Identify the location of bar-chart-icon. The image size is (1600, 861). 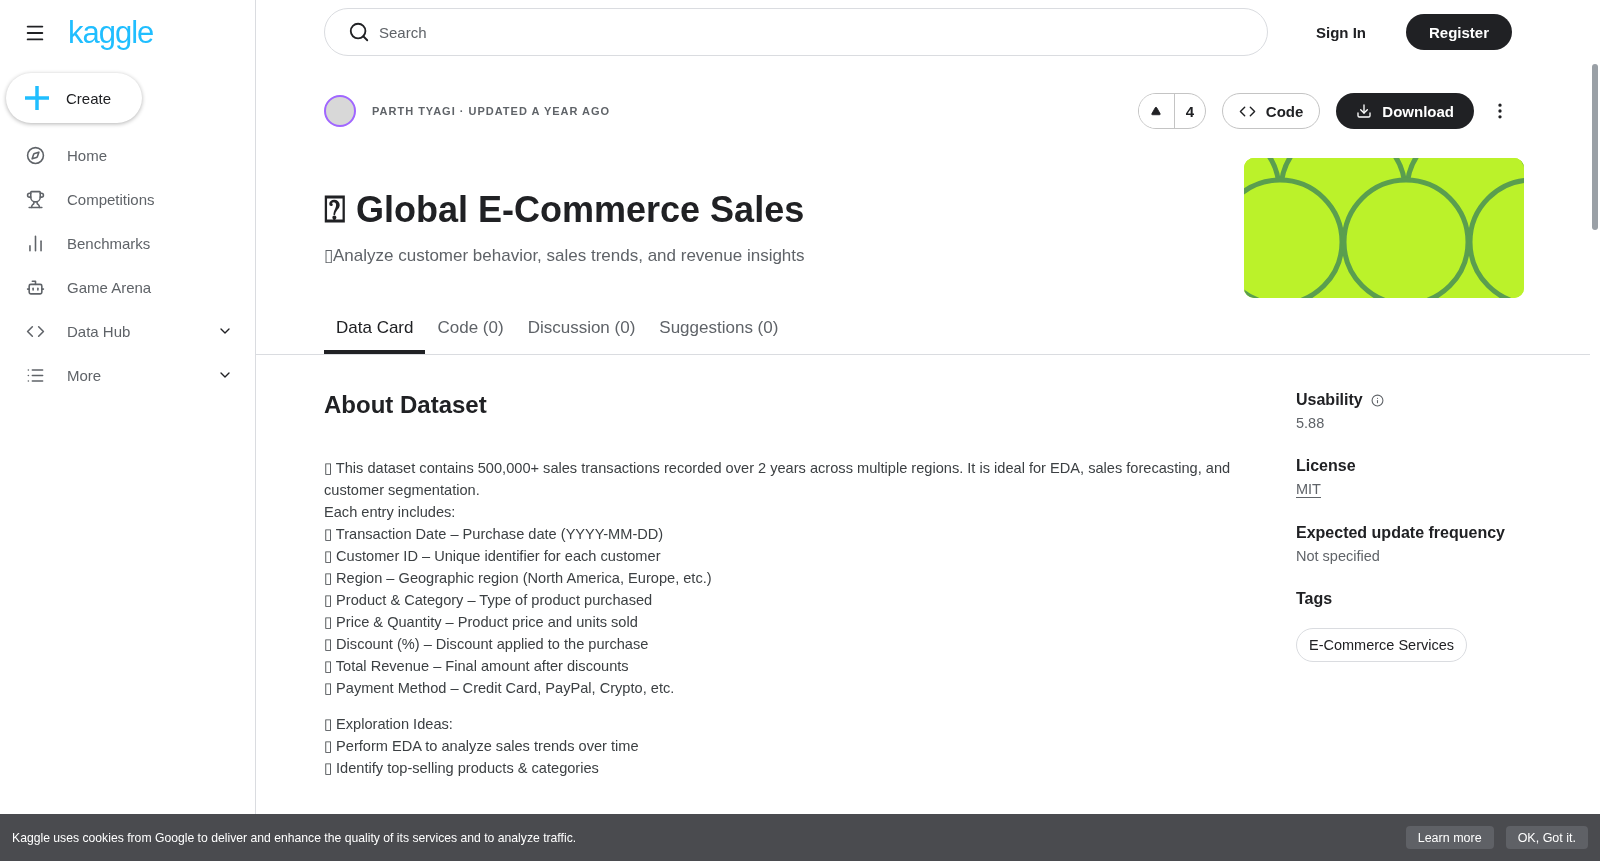
(35, 243).